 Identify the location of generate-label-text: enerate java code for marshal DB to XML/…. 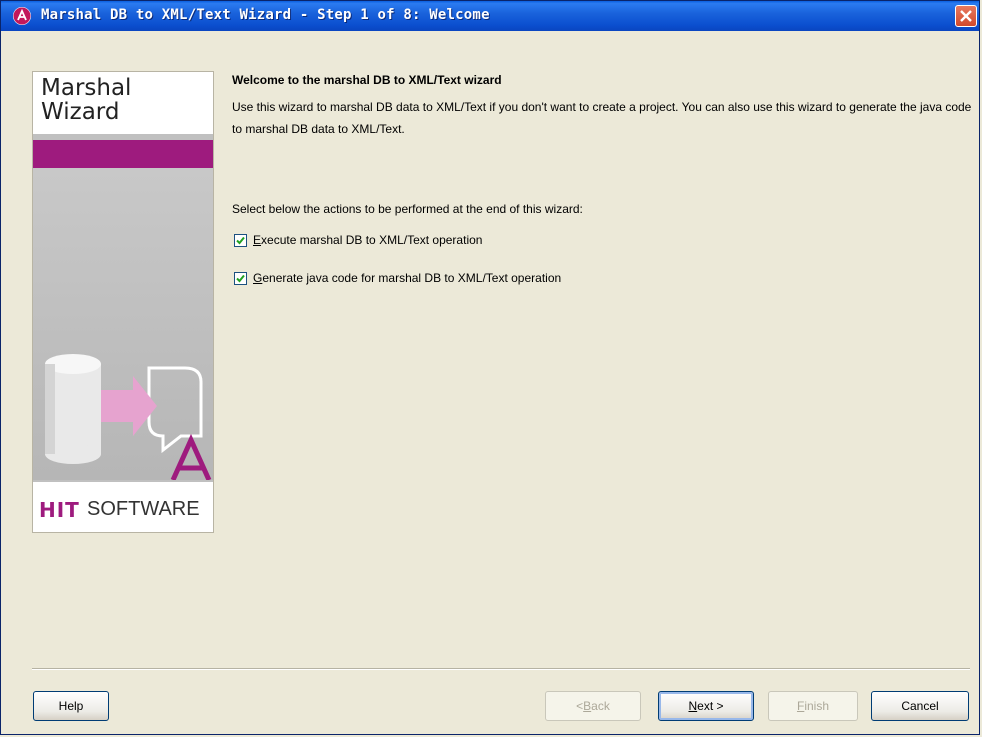
(412, 278).